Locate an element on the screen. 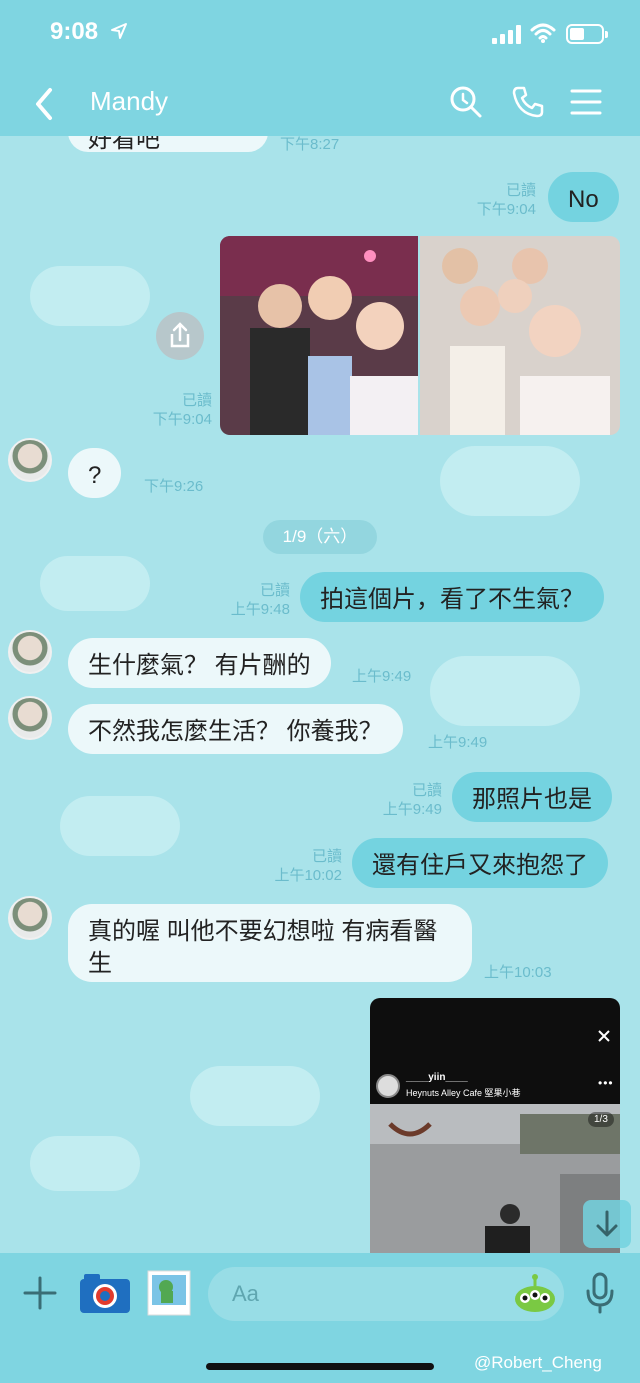 Image resolution: width=640 pixels, height=1383 pixels. message-time: 上午10:03 is located at coordinates (518, 972).